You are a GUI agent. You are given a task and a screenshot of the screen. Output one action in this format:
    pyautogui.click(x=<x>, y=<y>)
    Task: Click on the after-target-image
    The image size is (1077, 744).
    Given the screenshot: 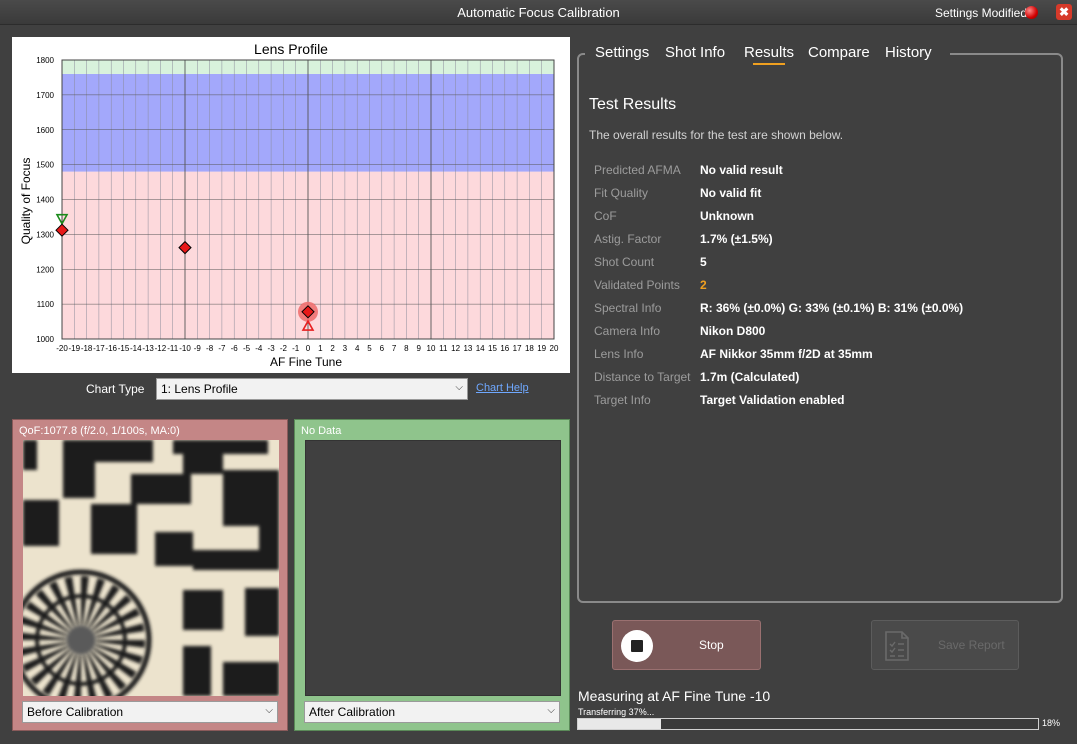 What is the action you would take?
    pyautogui.click(x=433, y=568)
    